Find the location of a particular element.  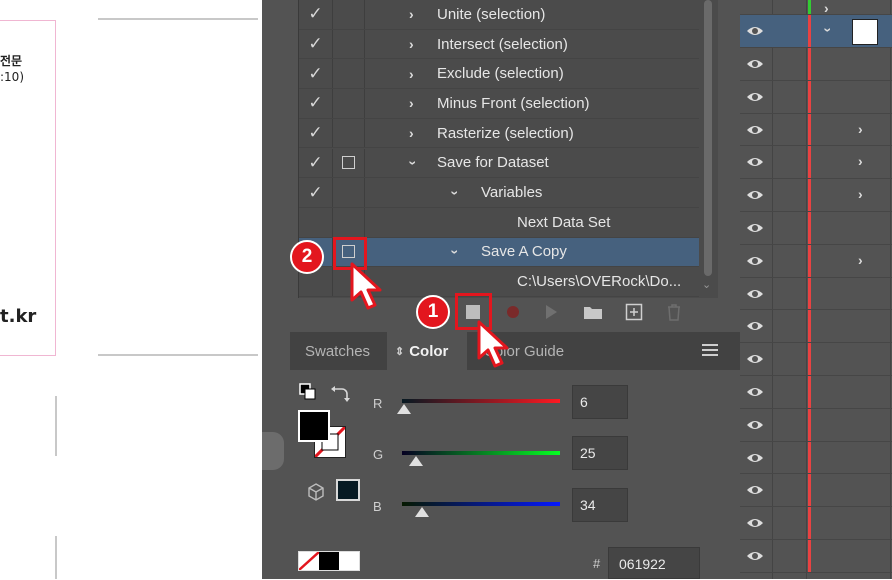

b-slider is located at coordinates (481, 504).